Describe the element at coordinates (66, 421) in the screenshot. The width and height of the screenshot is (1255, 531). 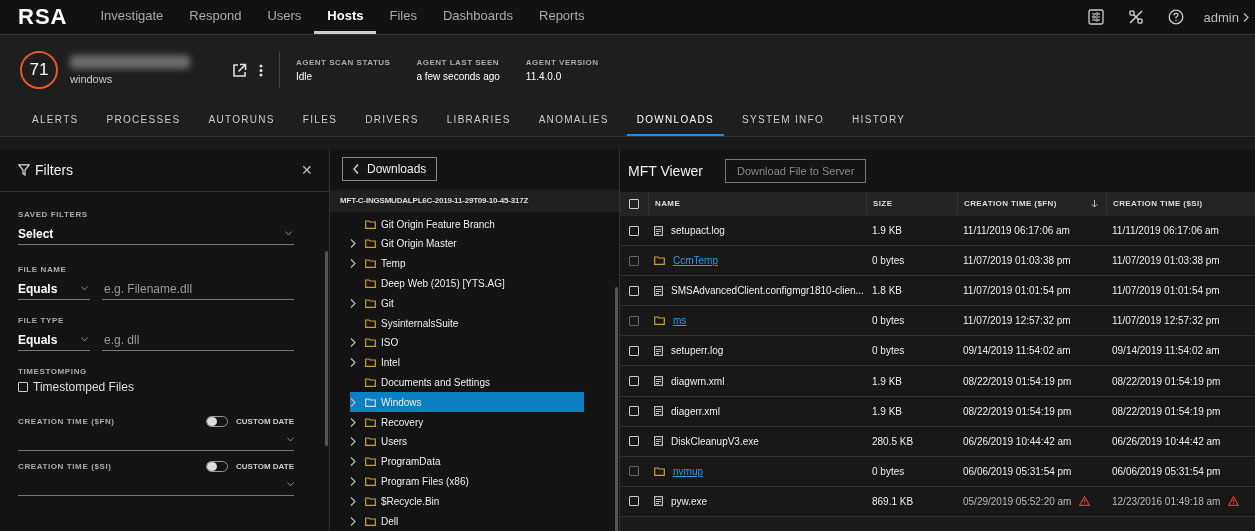
I see `field-label: CREATION TIME ($FN)` at that location.